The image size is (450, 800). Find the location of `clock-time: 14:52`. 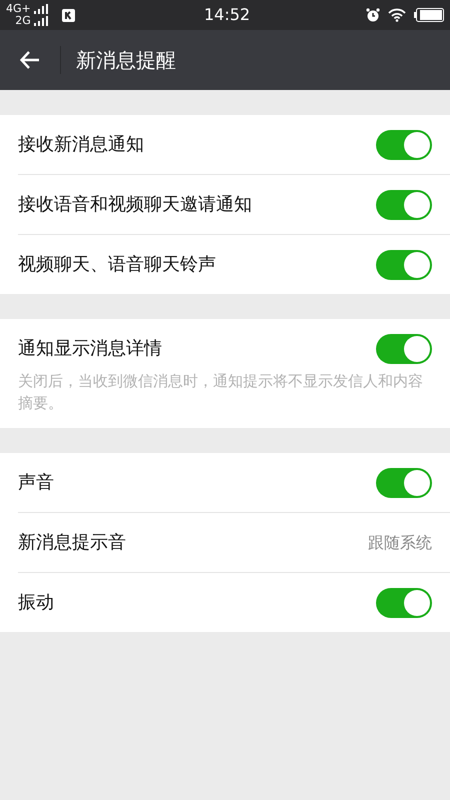

clock-time: 14:52 is located at coordinates (227, 15).